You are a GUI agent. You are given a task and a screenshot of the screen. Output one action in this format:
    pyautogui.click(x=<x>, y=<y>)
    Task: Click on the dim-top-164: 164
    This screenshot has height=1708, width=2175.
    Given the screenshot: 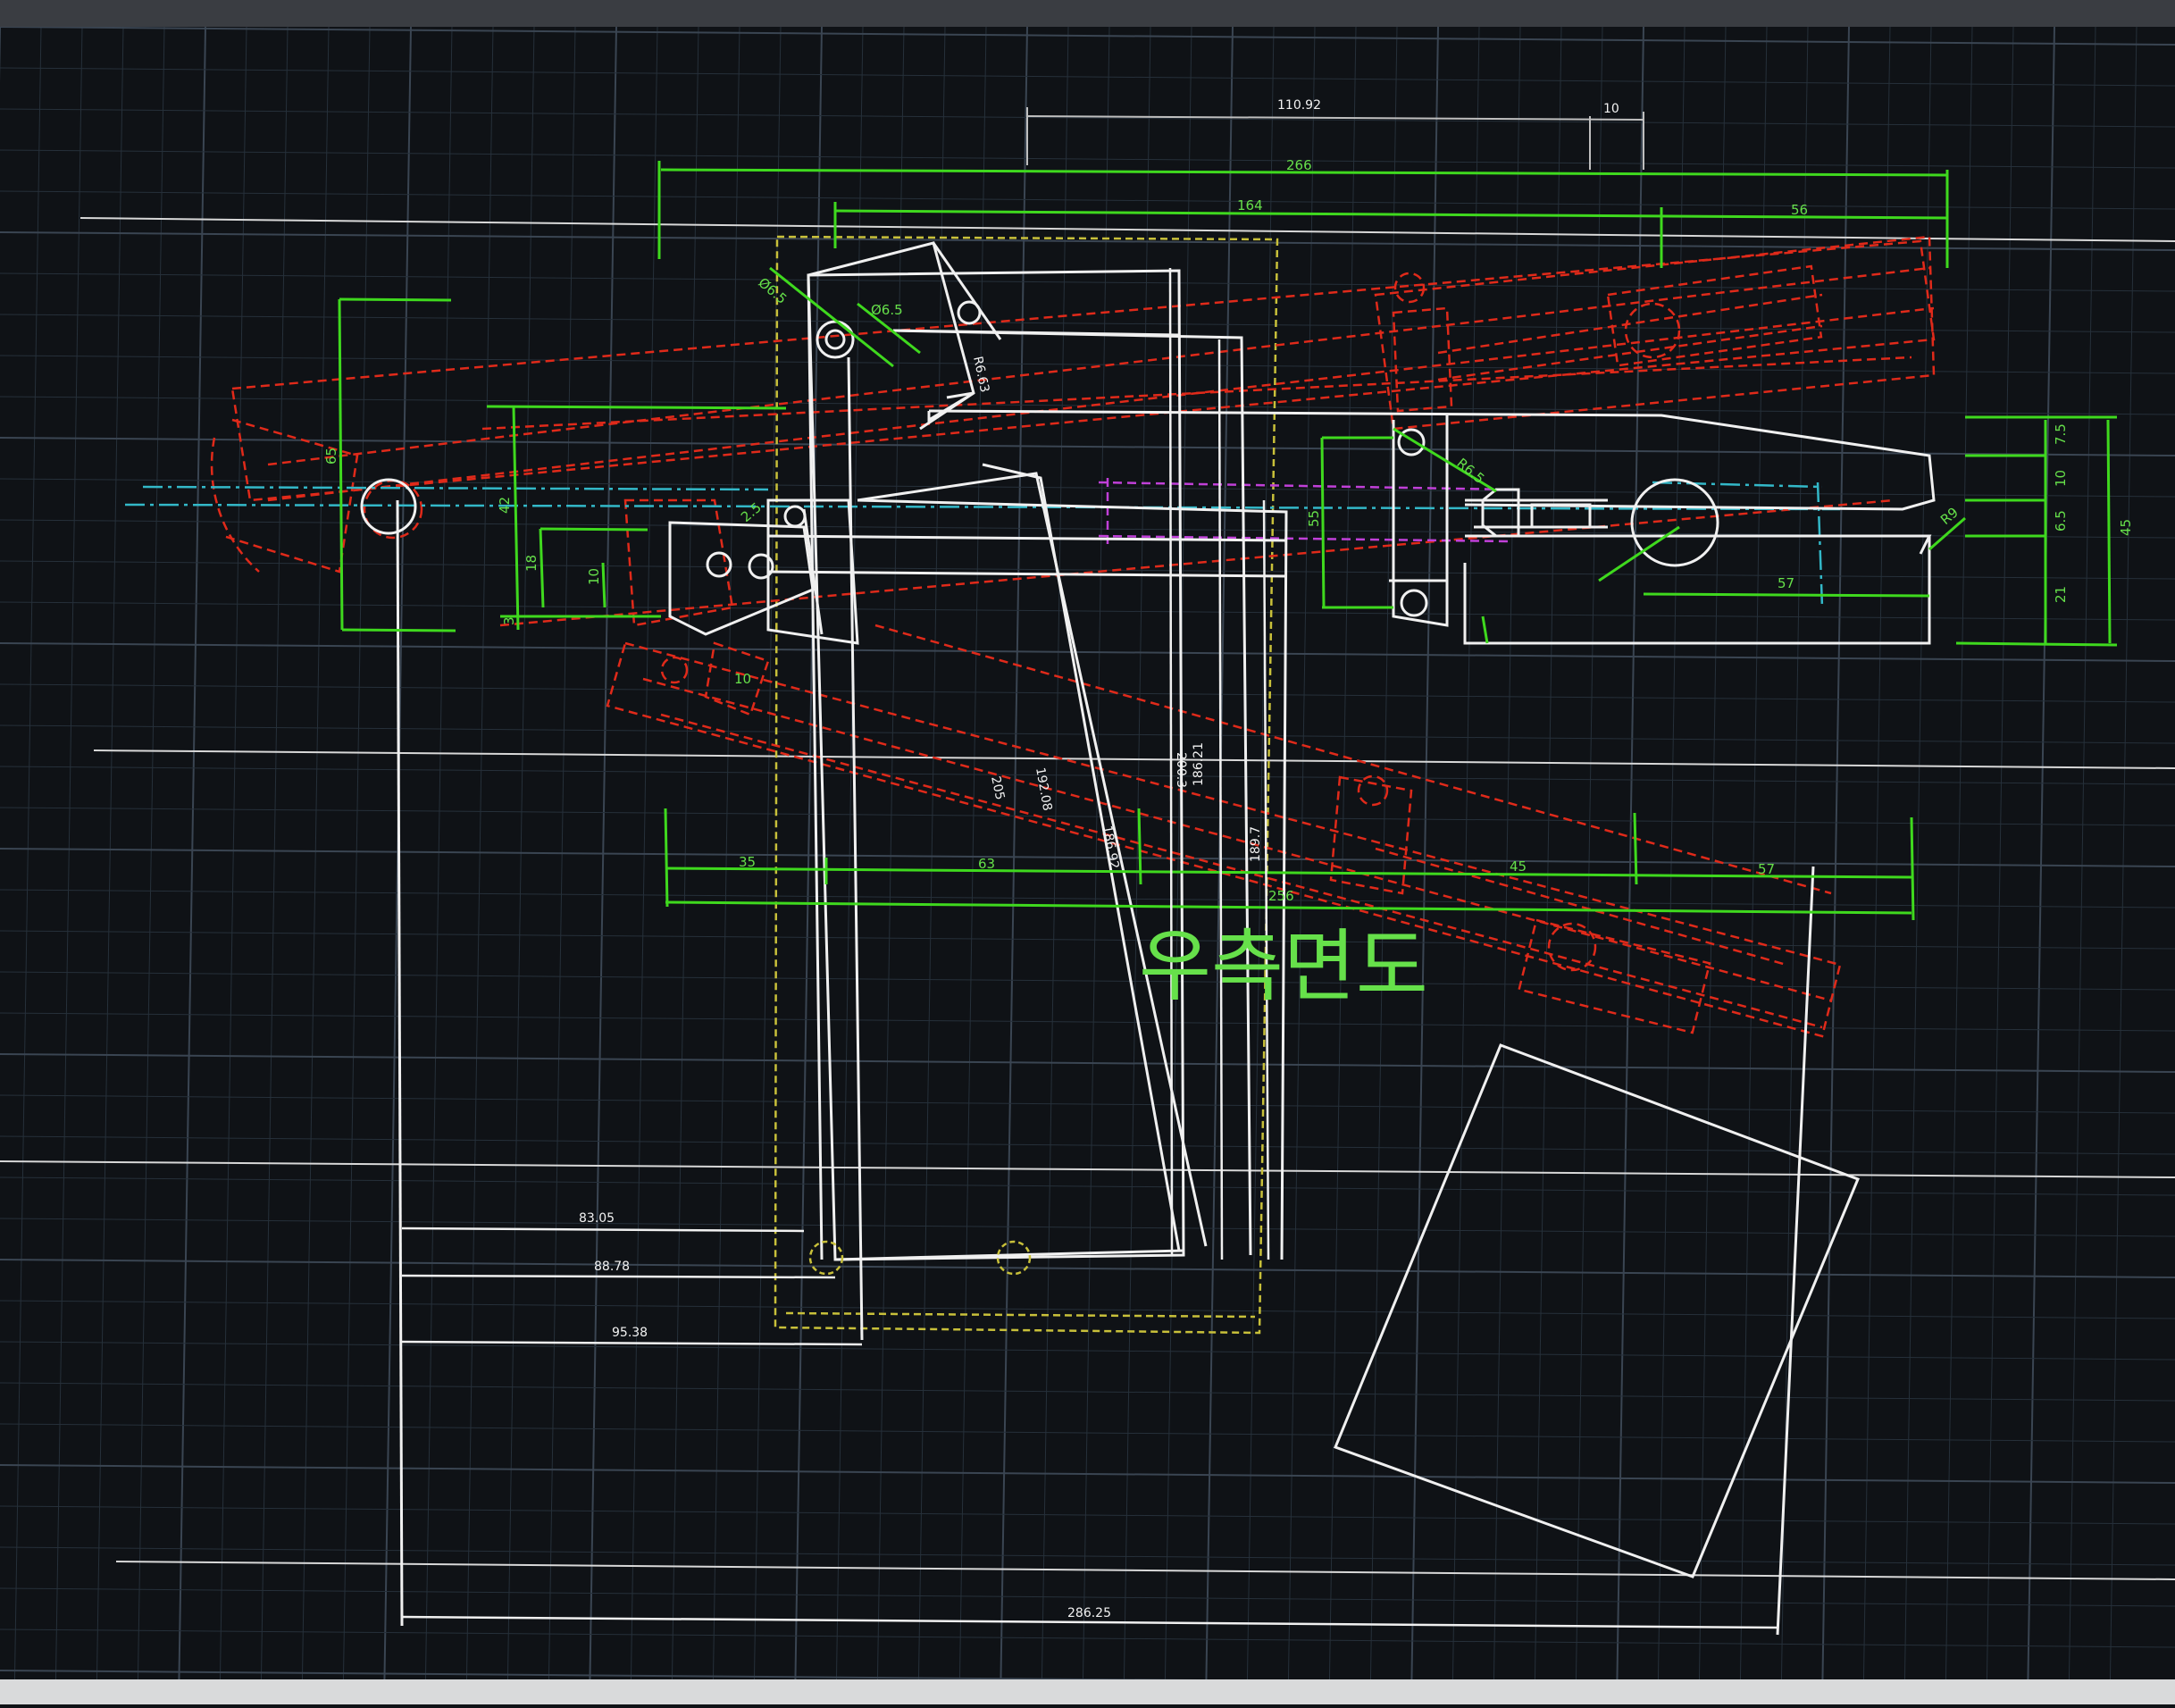 What is the action you would take?
    pyautogui.click(x=1250, y=205)
    